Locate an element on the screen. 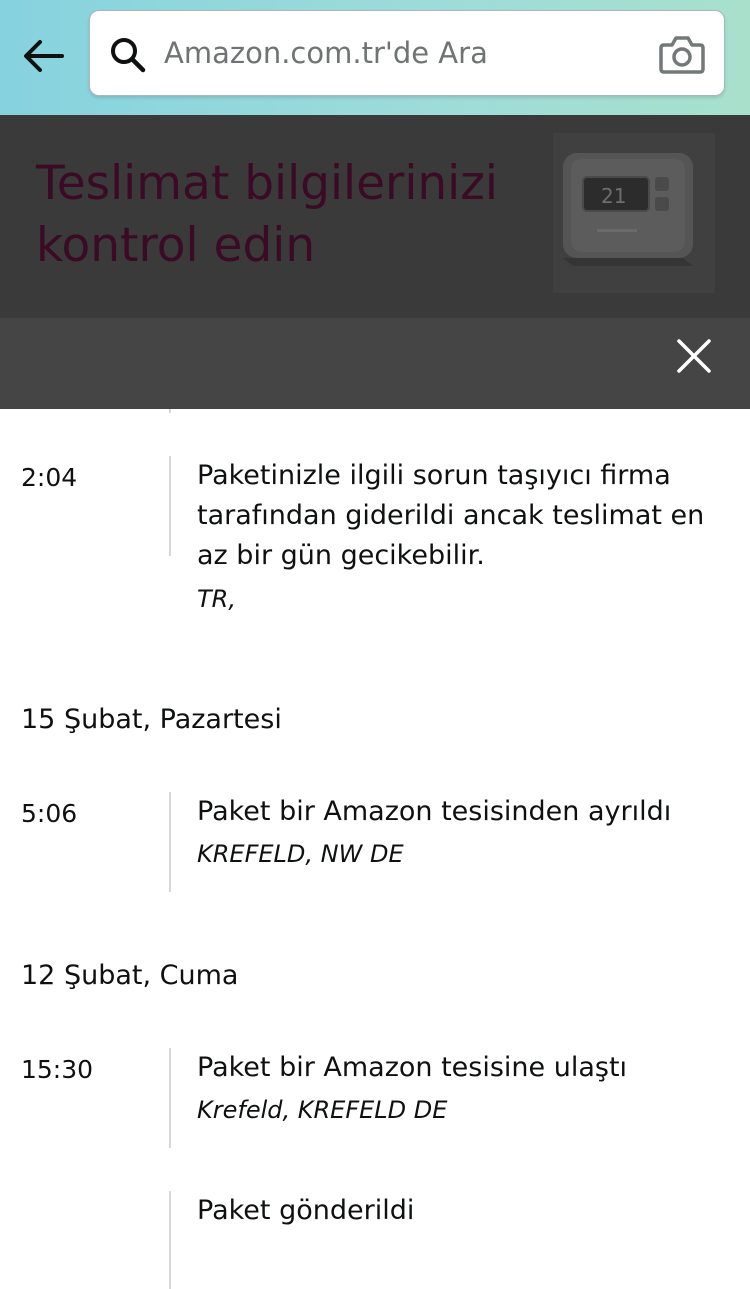 Image resolution: width=750 pixels, height=1289 pixels. back-button is located at coordinates (44, 56).